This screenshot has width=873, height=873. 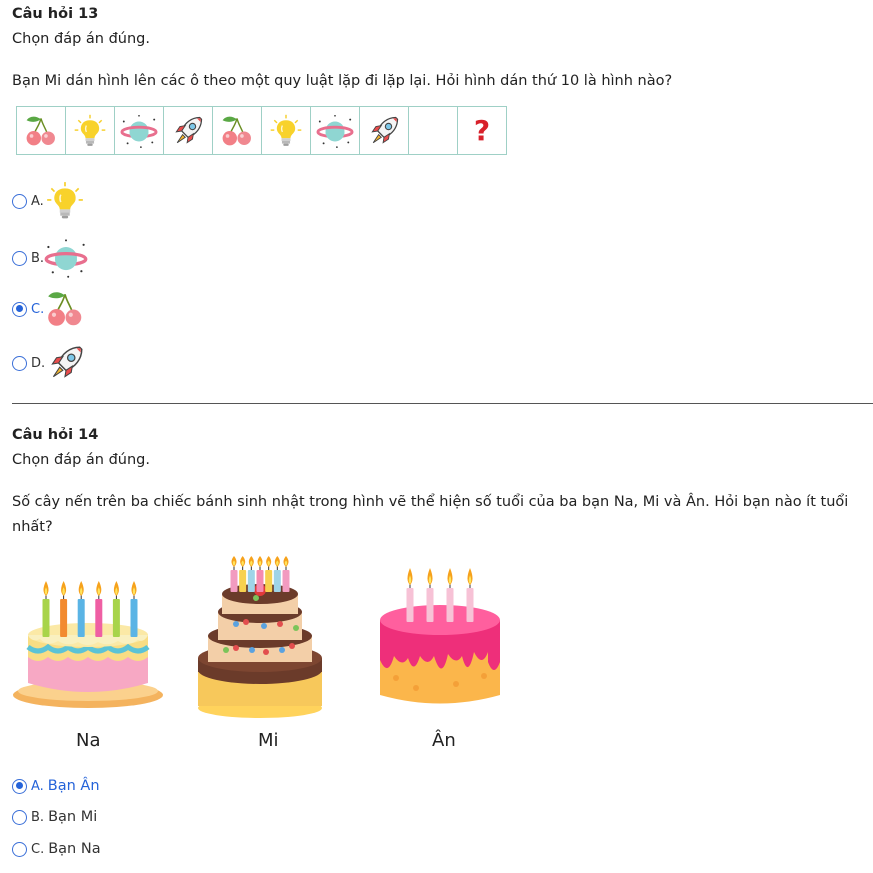 I want to click on q13-option-d: D., so click(x=49, y=363).